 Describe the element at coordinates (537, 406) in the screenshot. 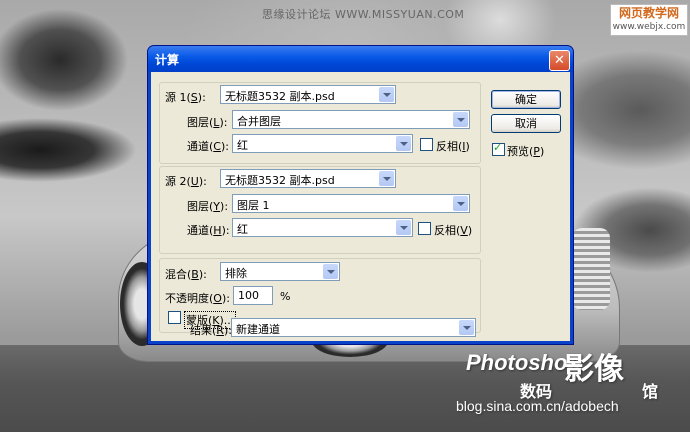

I see `blog-url-watermark: blog.sina.com.cn/adobech` at that location.